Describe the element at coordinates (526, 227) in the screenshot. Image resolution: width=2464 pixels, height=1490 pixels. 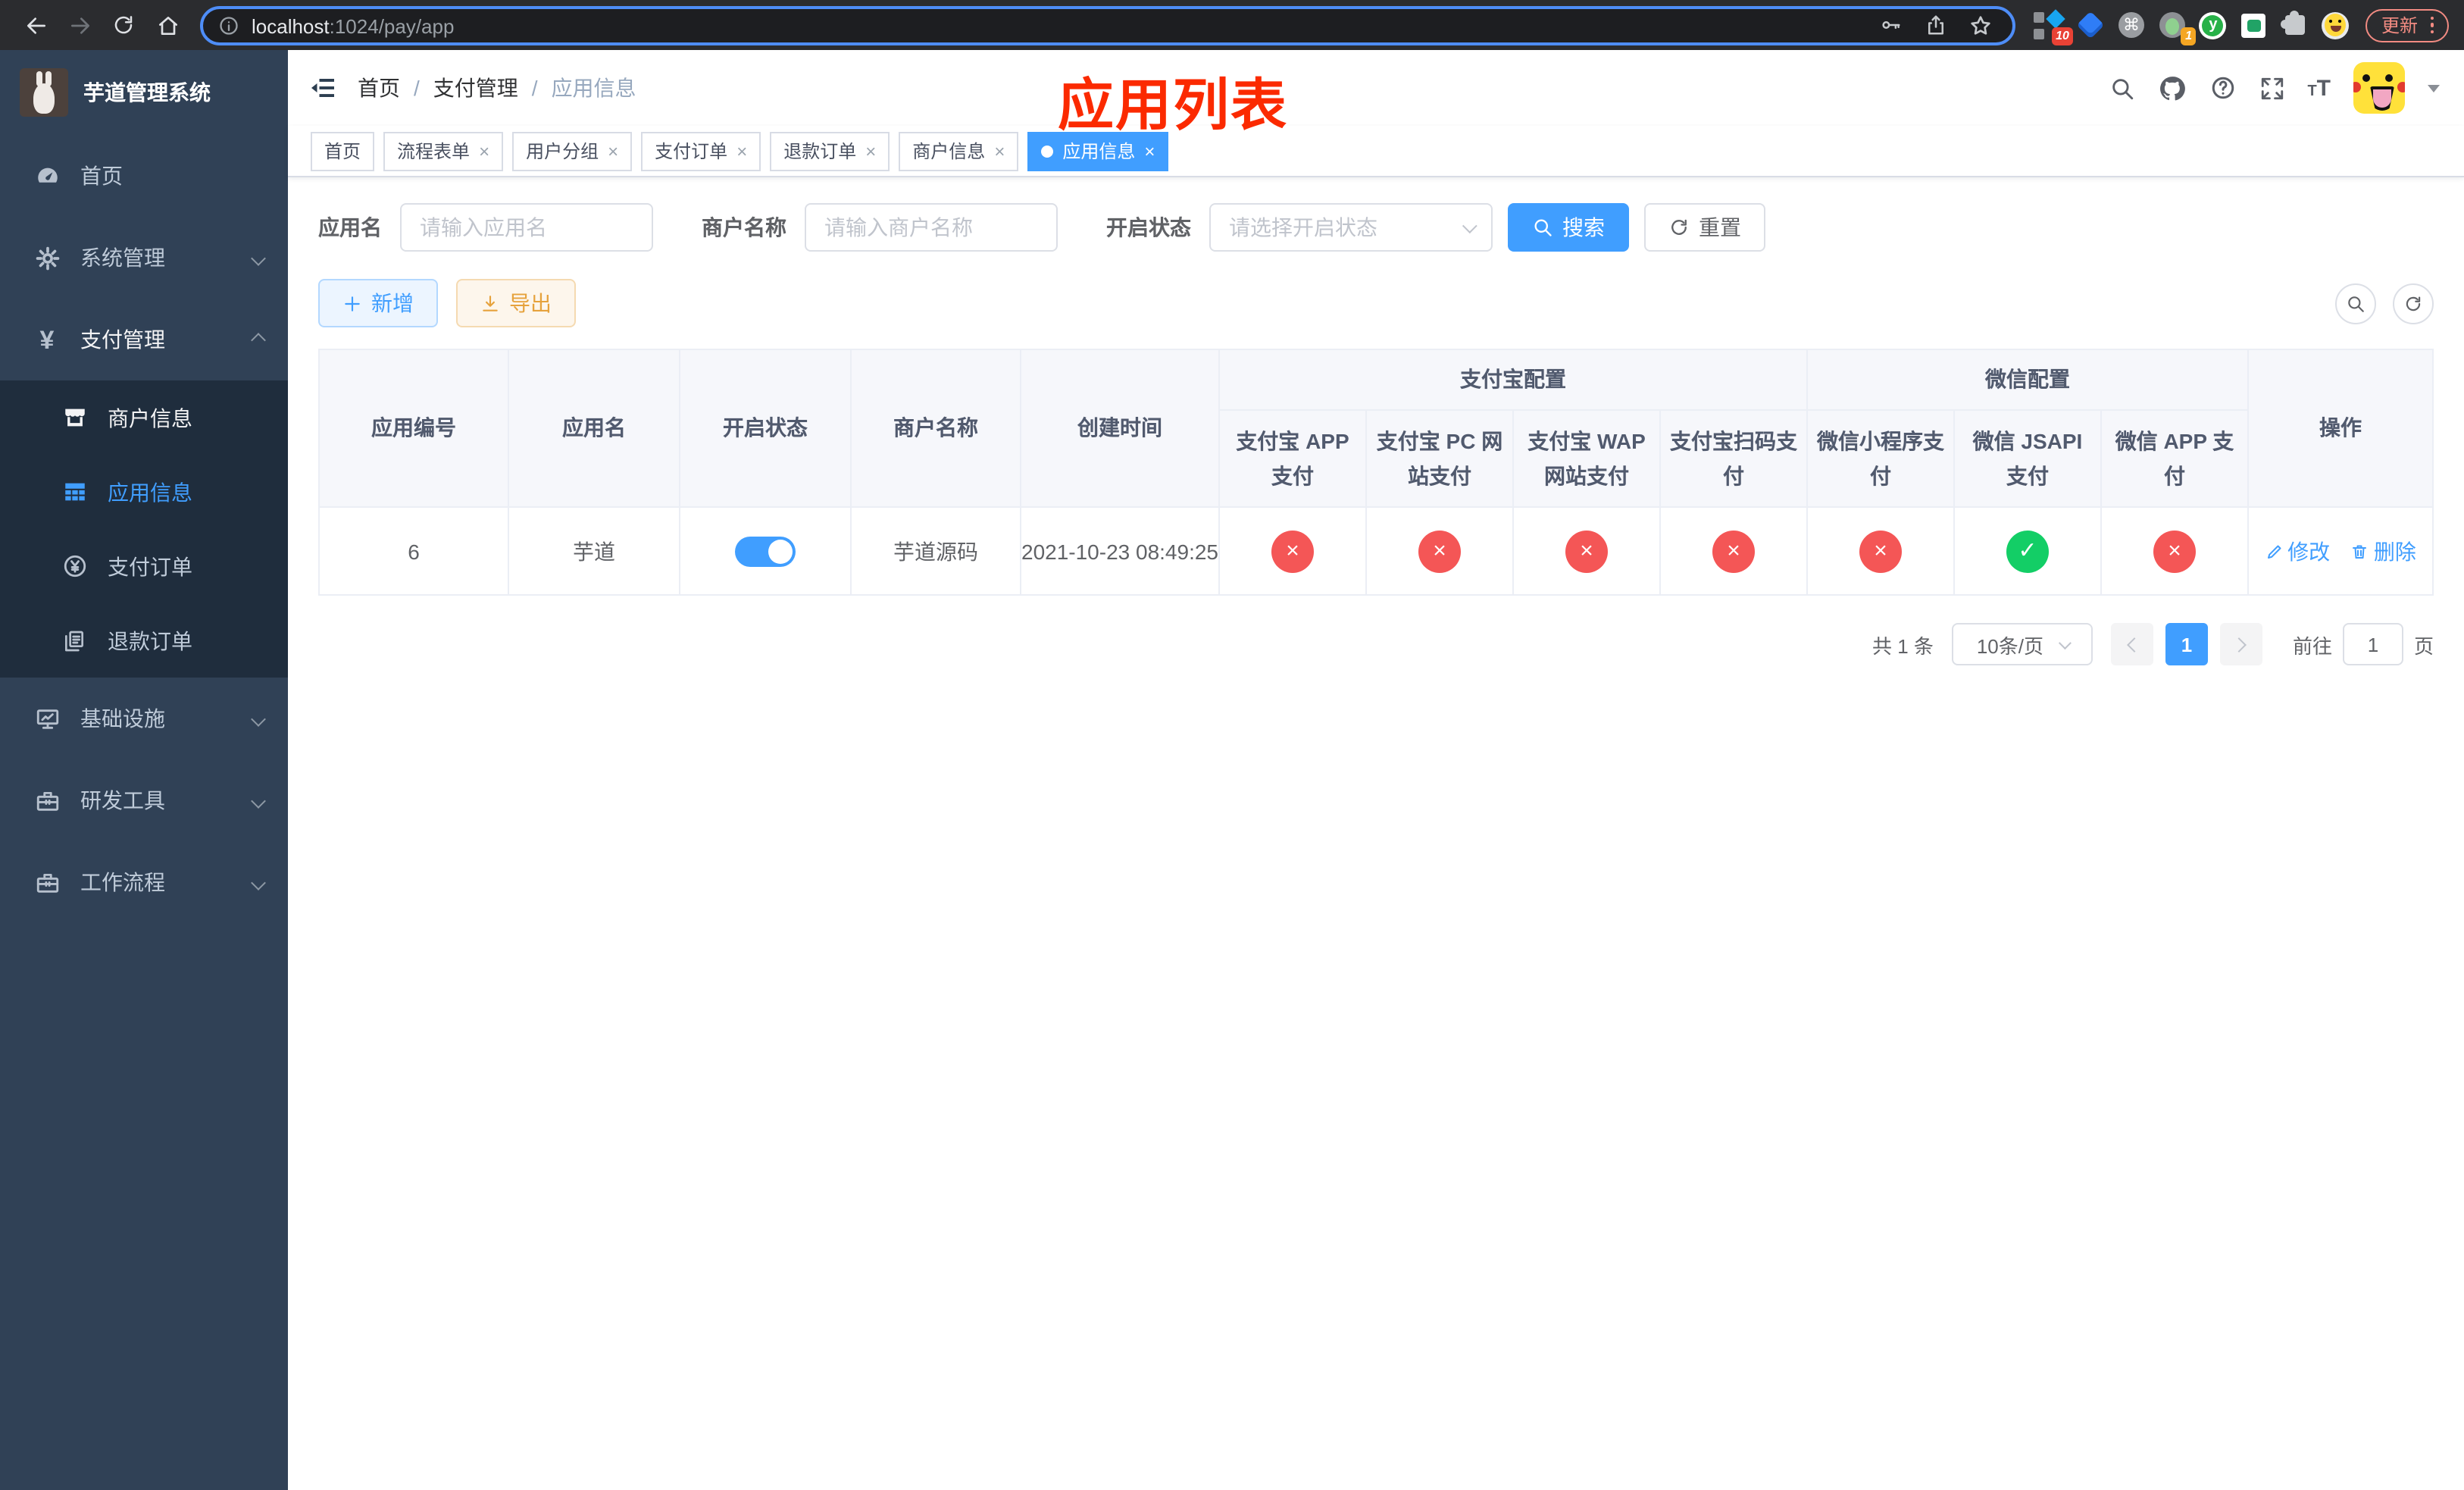
I see `app-name-input` at that location.